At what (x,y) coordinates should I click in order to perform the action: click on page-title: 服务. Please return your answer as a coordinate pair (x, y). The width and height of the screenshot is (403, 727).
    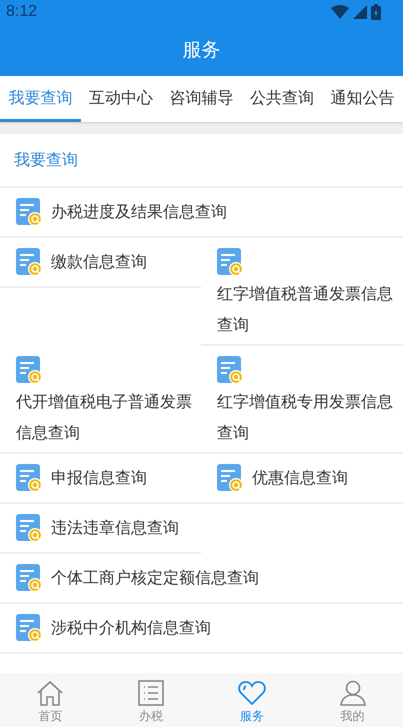
    Looking at the image, I should click on (202, 50).